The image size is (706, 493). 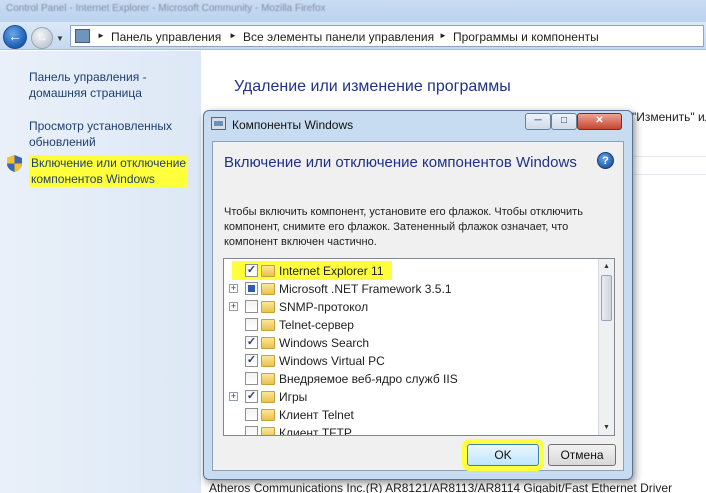 I want to click on feature-item: ✓ Windows Search, so click(x=411, y=343).